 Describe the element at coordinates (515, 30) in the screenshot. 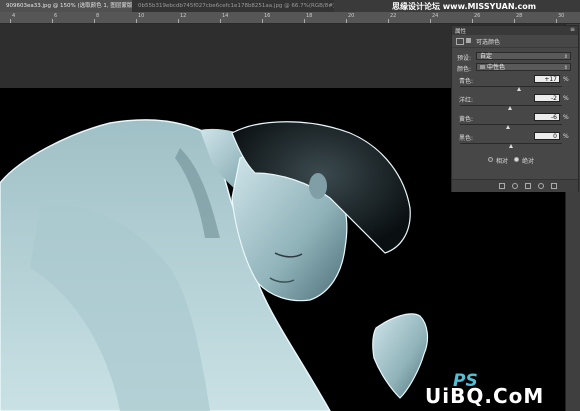

I see `panel-header: 属性 ≡` at that location.